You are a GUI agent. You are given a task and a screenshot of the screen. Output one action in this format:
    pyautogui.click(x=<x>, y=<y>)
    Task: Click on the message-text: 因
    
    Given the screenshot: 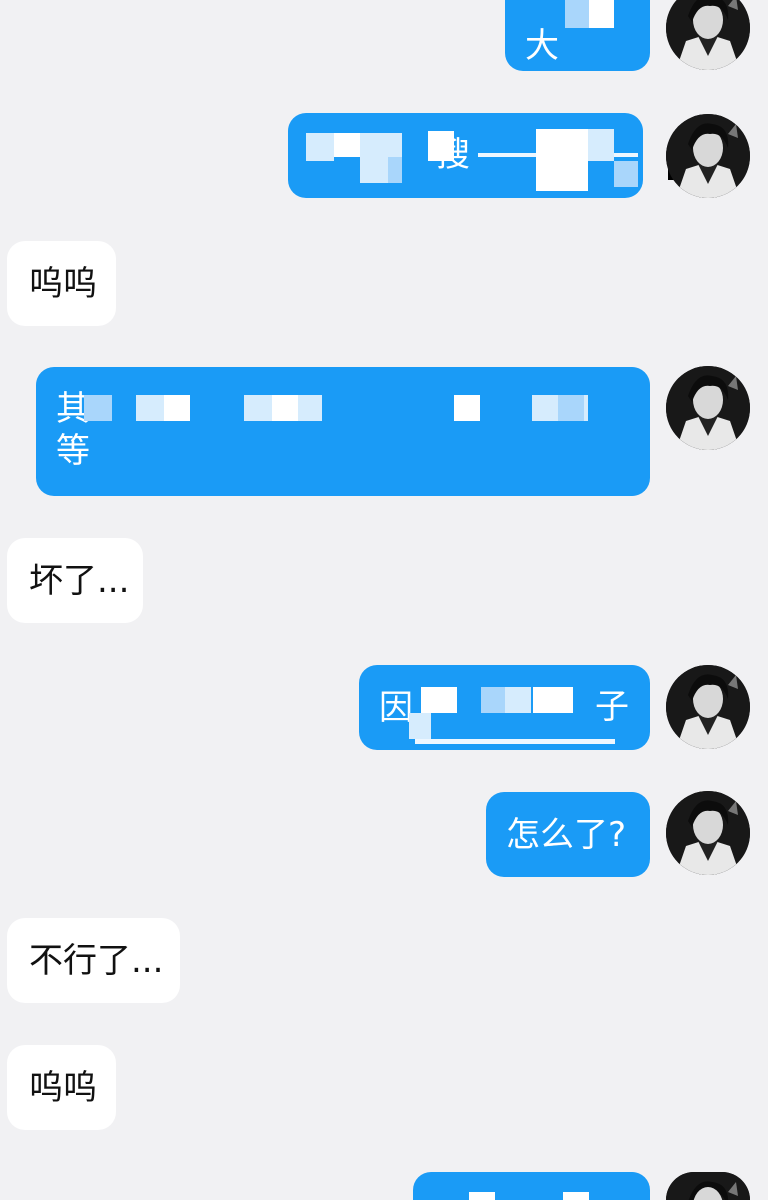 What is the action you would take?
    pyautogui.click(x=396, y=707)
    